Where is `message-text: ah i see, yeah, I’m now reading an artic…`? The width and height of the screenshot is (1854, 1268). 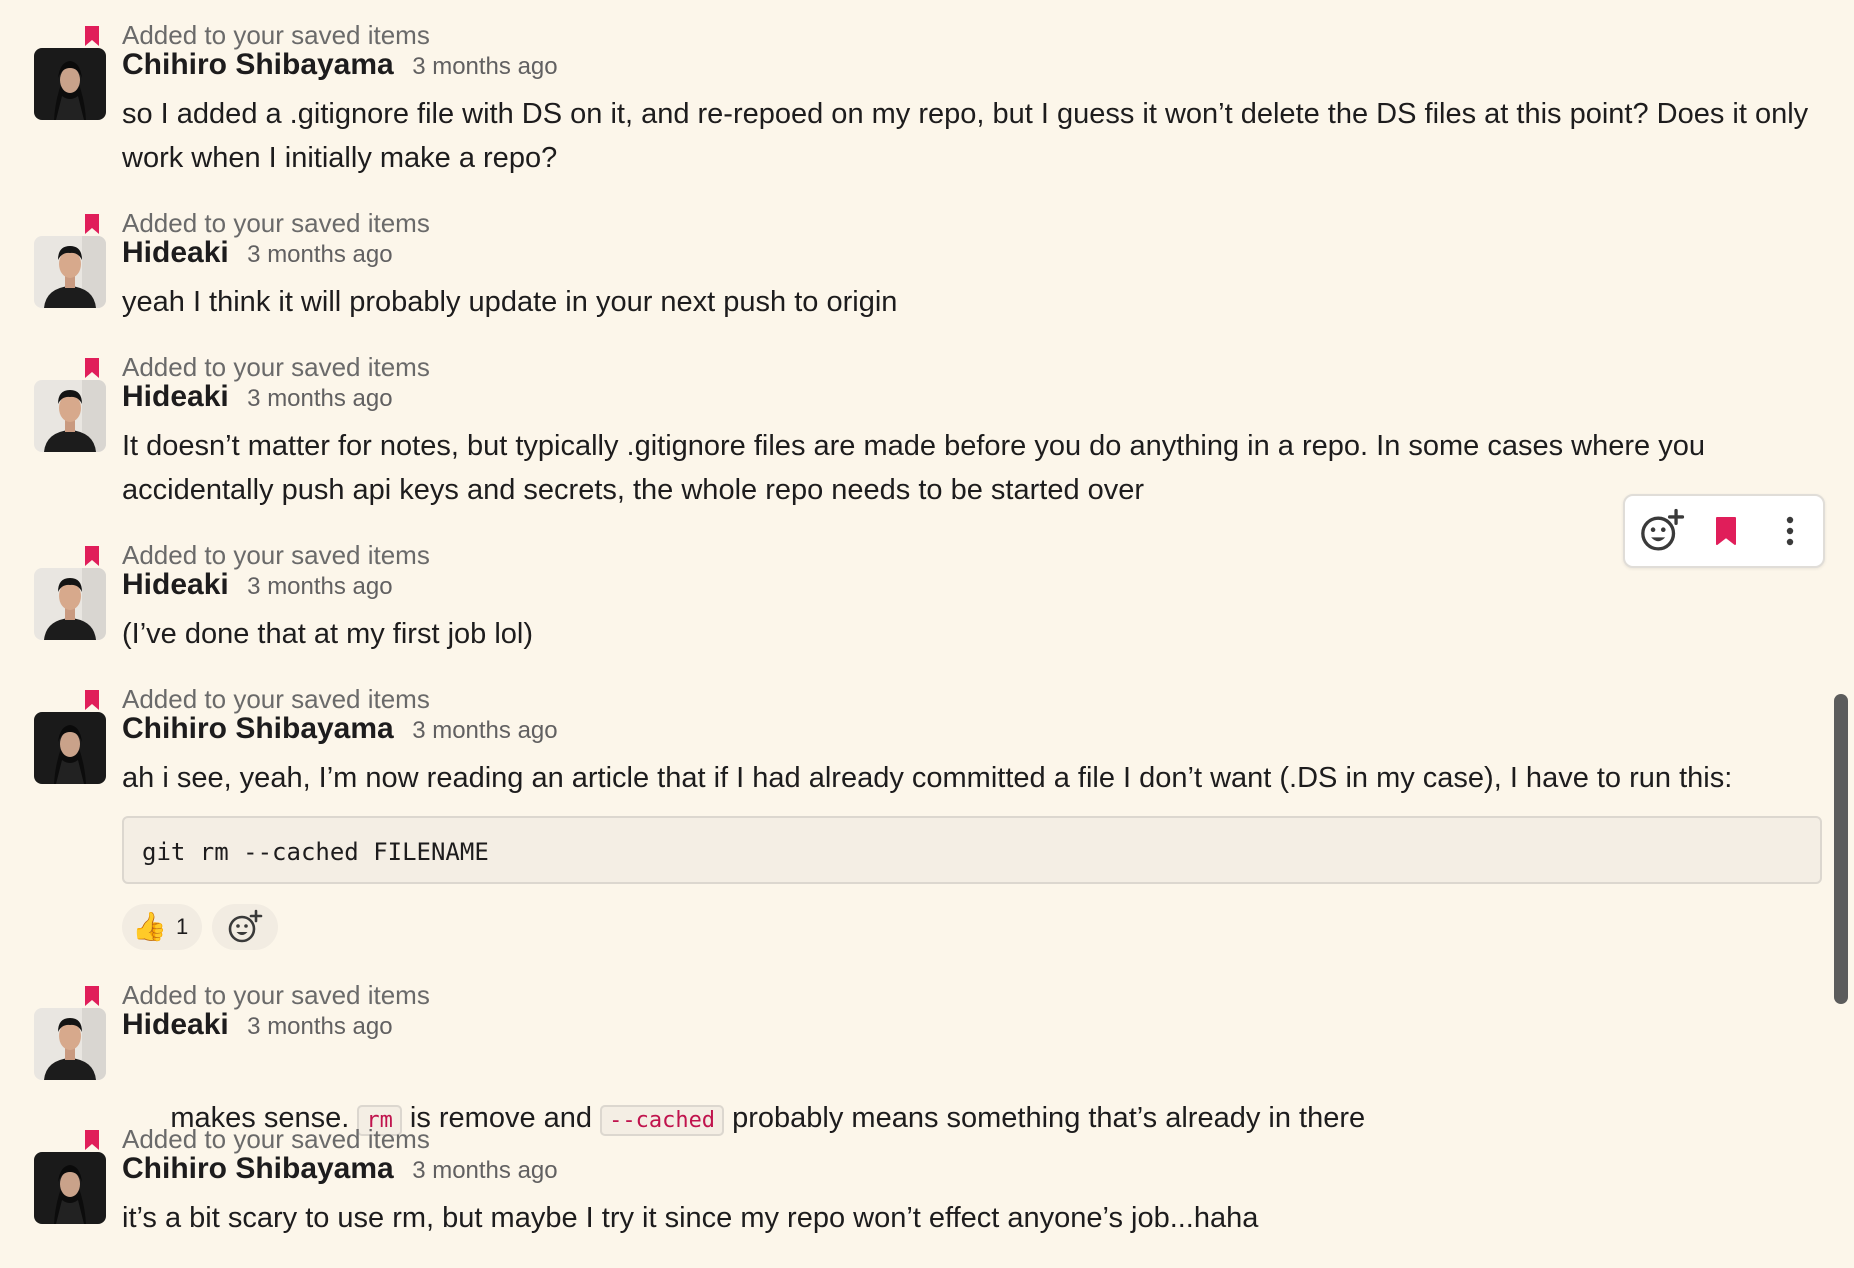
message-text: ah i see, yeah, I’m now reading an artic… is located at coordinates (927, 778).